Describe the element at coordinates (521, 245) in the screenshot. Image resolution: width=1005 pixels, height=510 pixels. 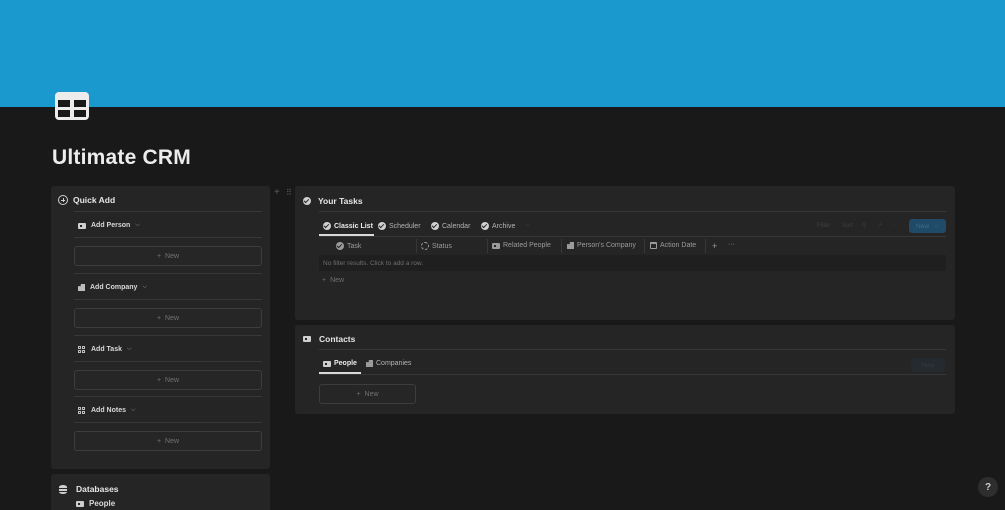
I see `column-related-people: Related People` at that location.